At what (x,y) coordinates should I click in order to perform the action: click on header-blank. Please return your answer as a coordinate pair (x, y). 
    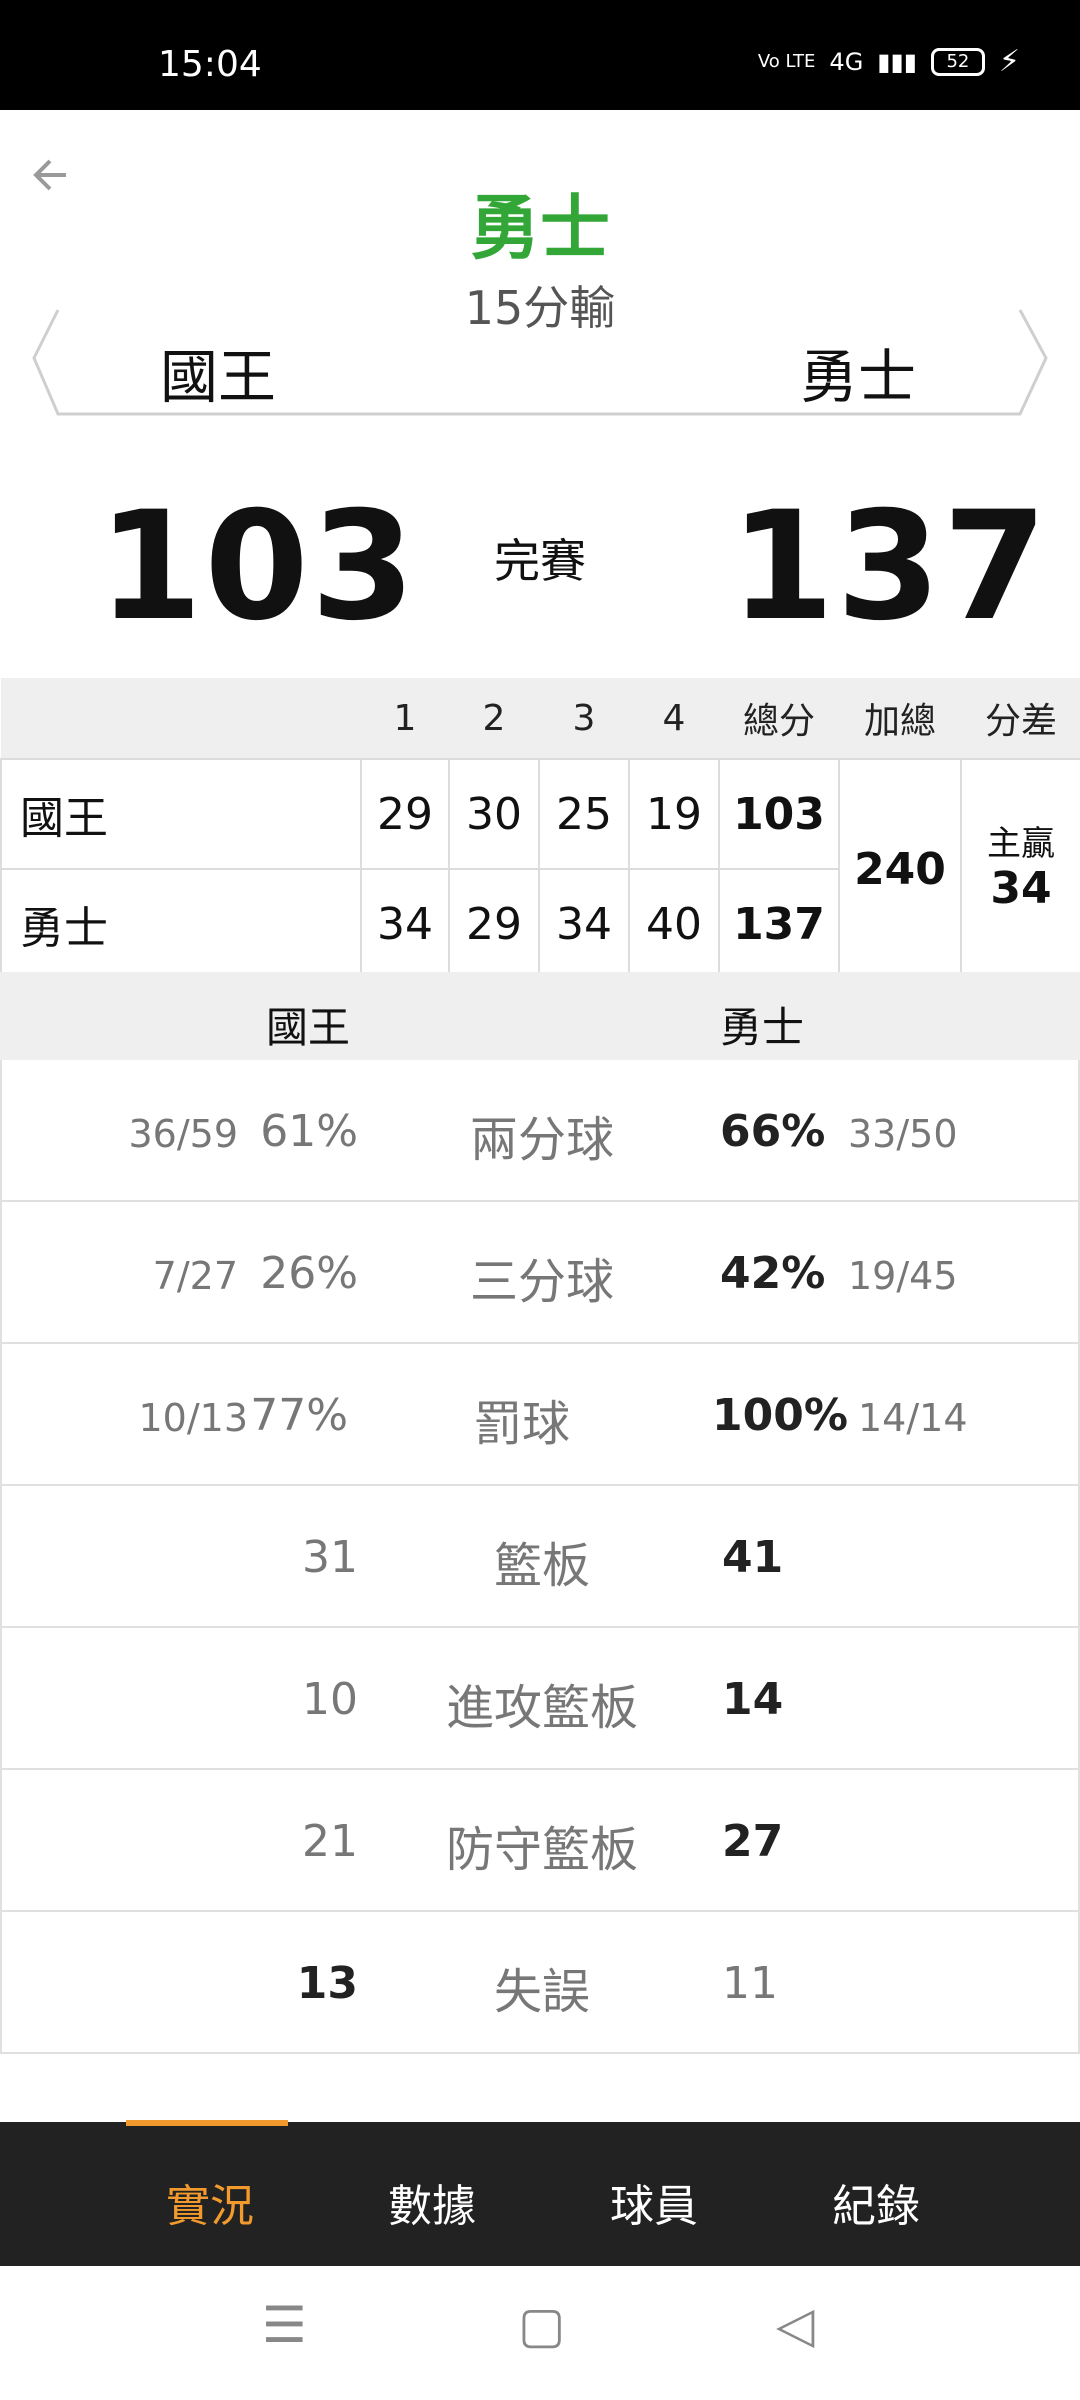
    Looking at the image, I should click on (181, 718).